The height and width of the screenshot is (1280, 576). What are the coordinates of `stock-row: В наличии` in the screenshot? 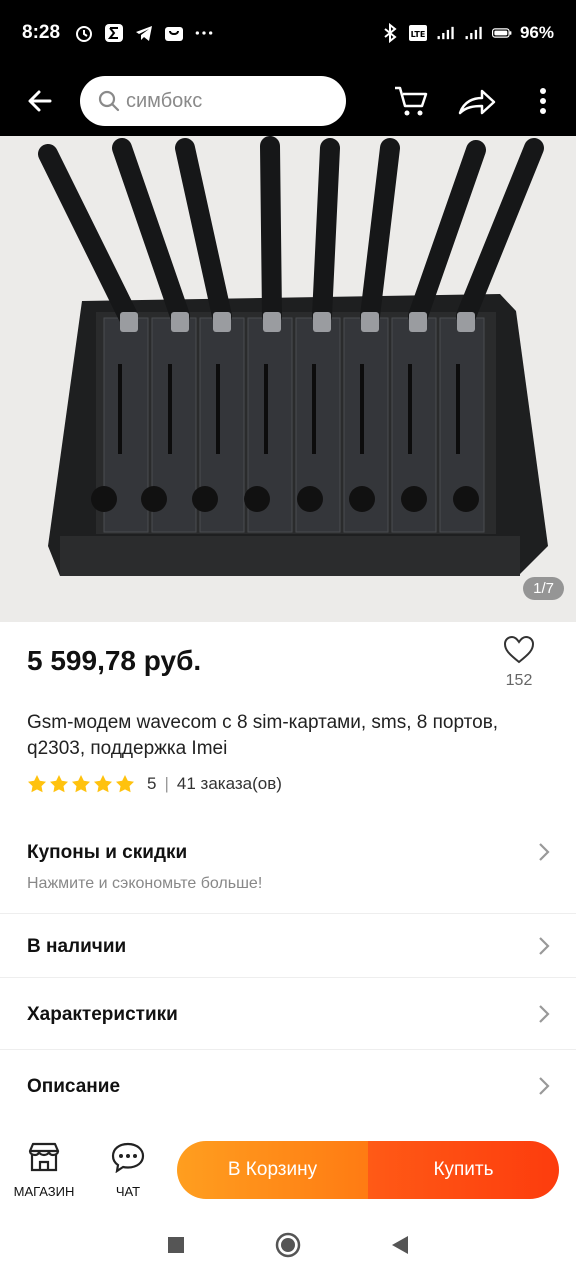 It's located at (288, 946).